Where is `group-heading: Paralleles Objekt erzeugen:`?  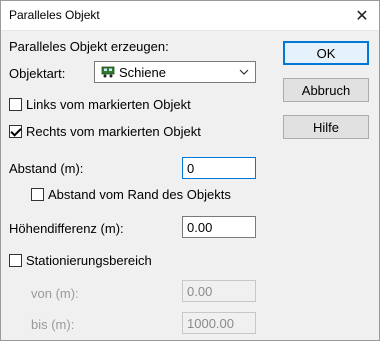 group-heading: Paralleles Objekt erzeugen: is located at coordinates (89, 46).